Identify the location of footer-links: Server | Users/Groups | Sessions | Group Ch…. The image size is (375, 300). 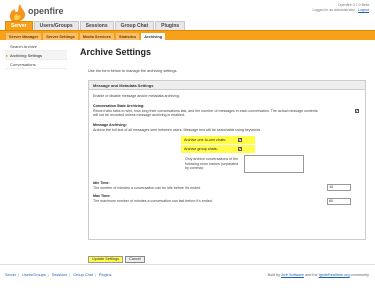
(58, 275).